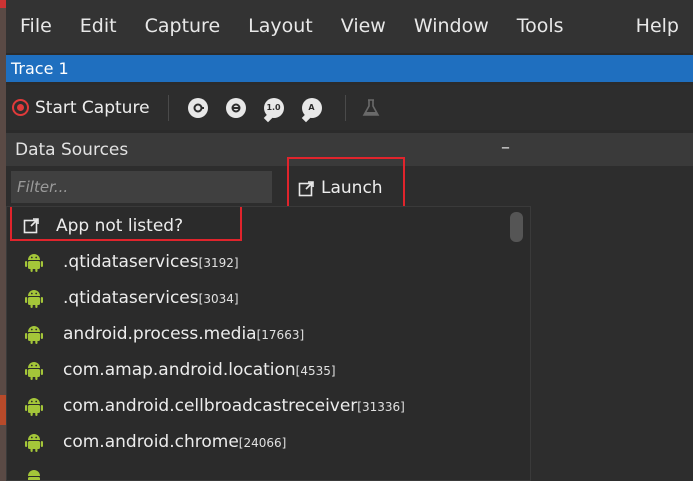 This screenshot has height=481, width=693. Describe the element at coordinates (98, 26) in the screenshot. I see `menu-edit: Edit` at that location.